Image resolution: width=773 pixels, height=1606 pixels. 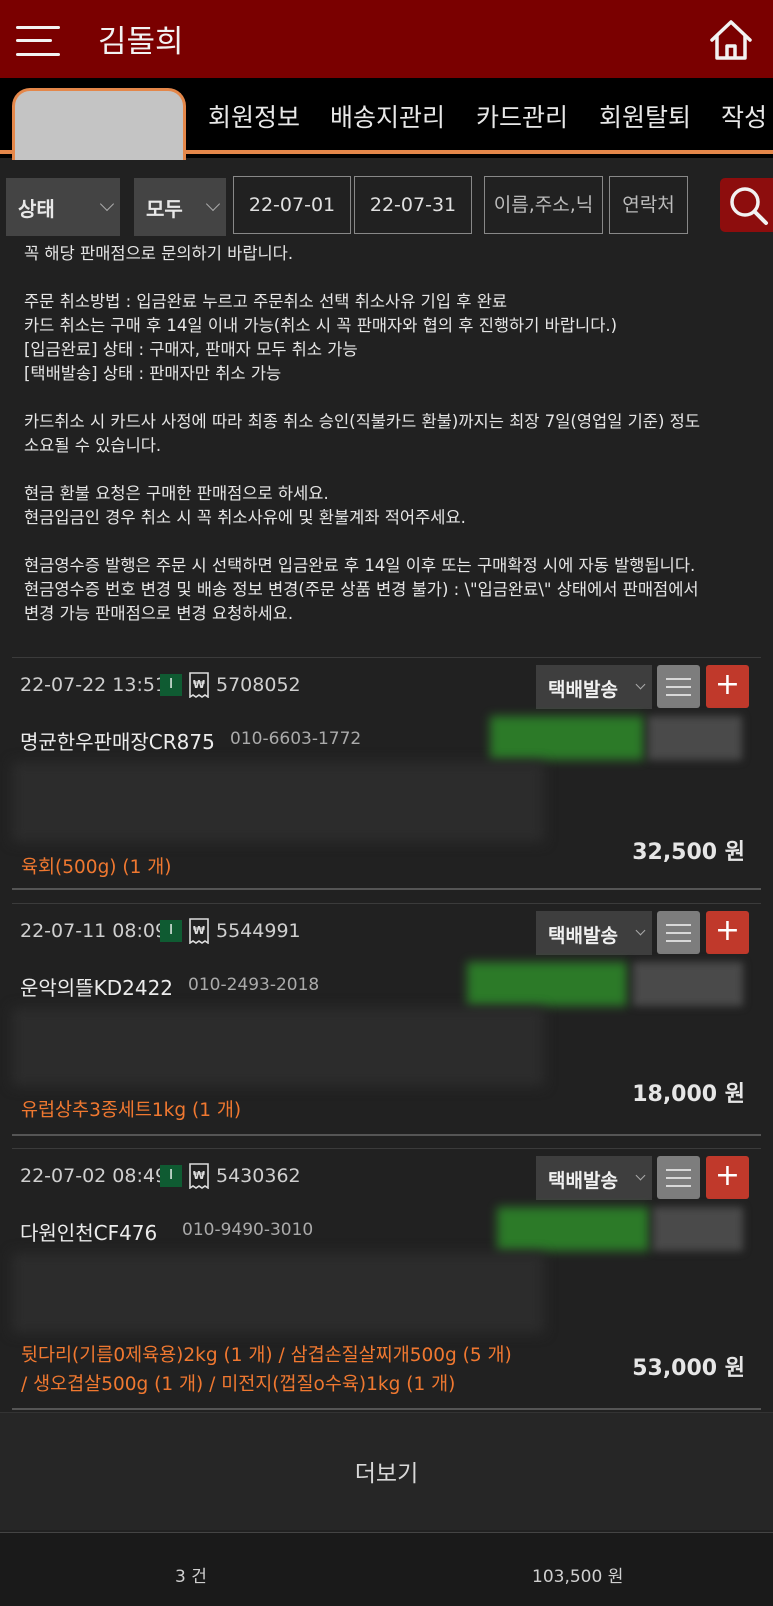 I want to click on order-items: 유럽상추3종세트1kg (1 개), so click(x=131, y=1110).